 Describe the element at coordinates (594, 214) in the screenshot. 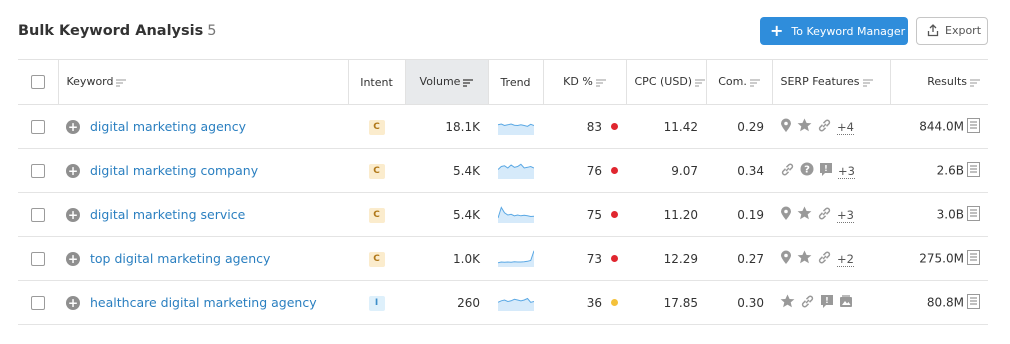

I see `kd-value: 75` at that location.